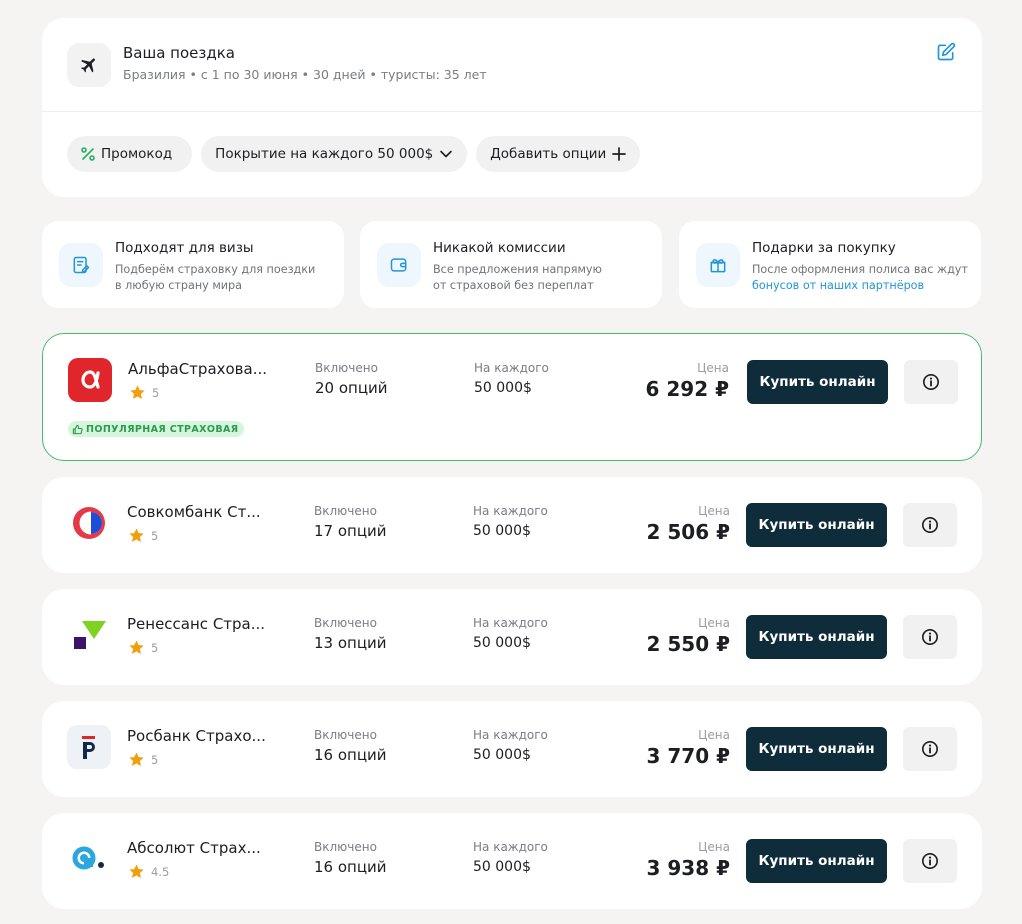  I want to click on plus-icon, so click(619, 154).